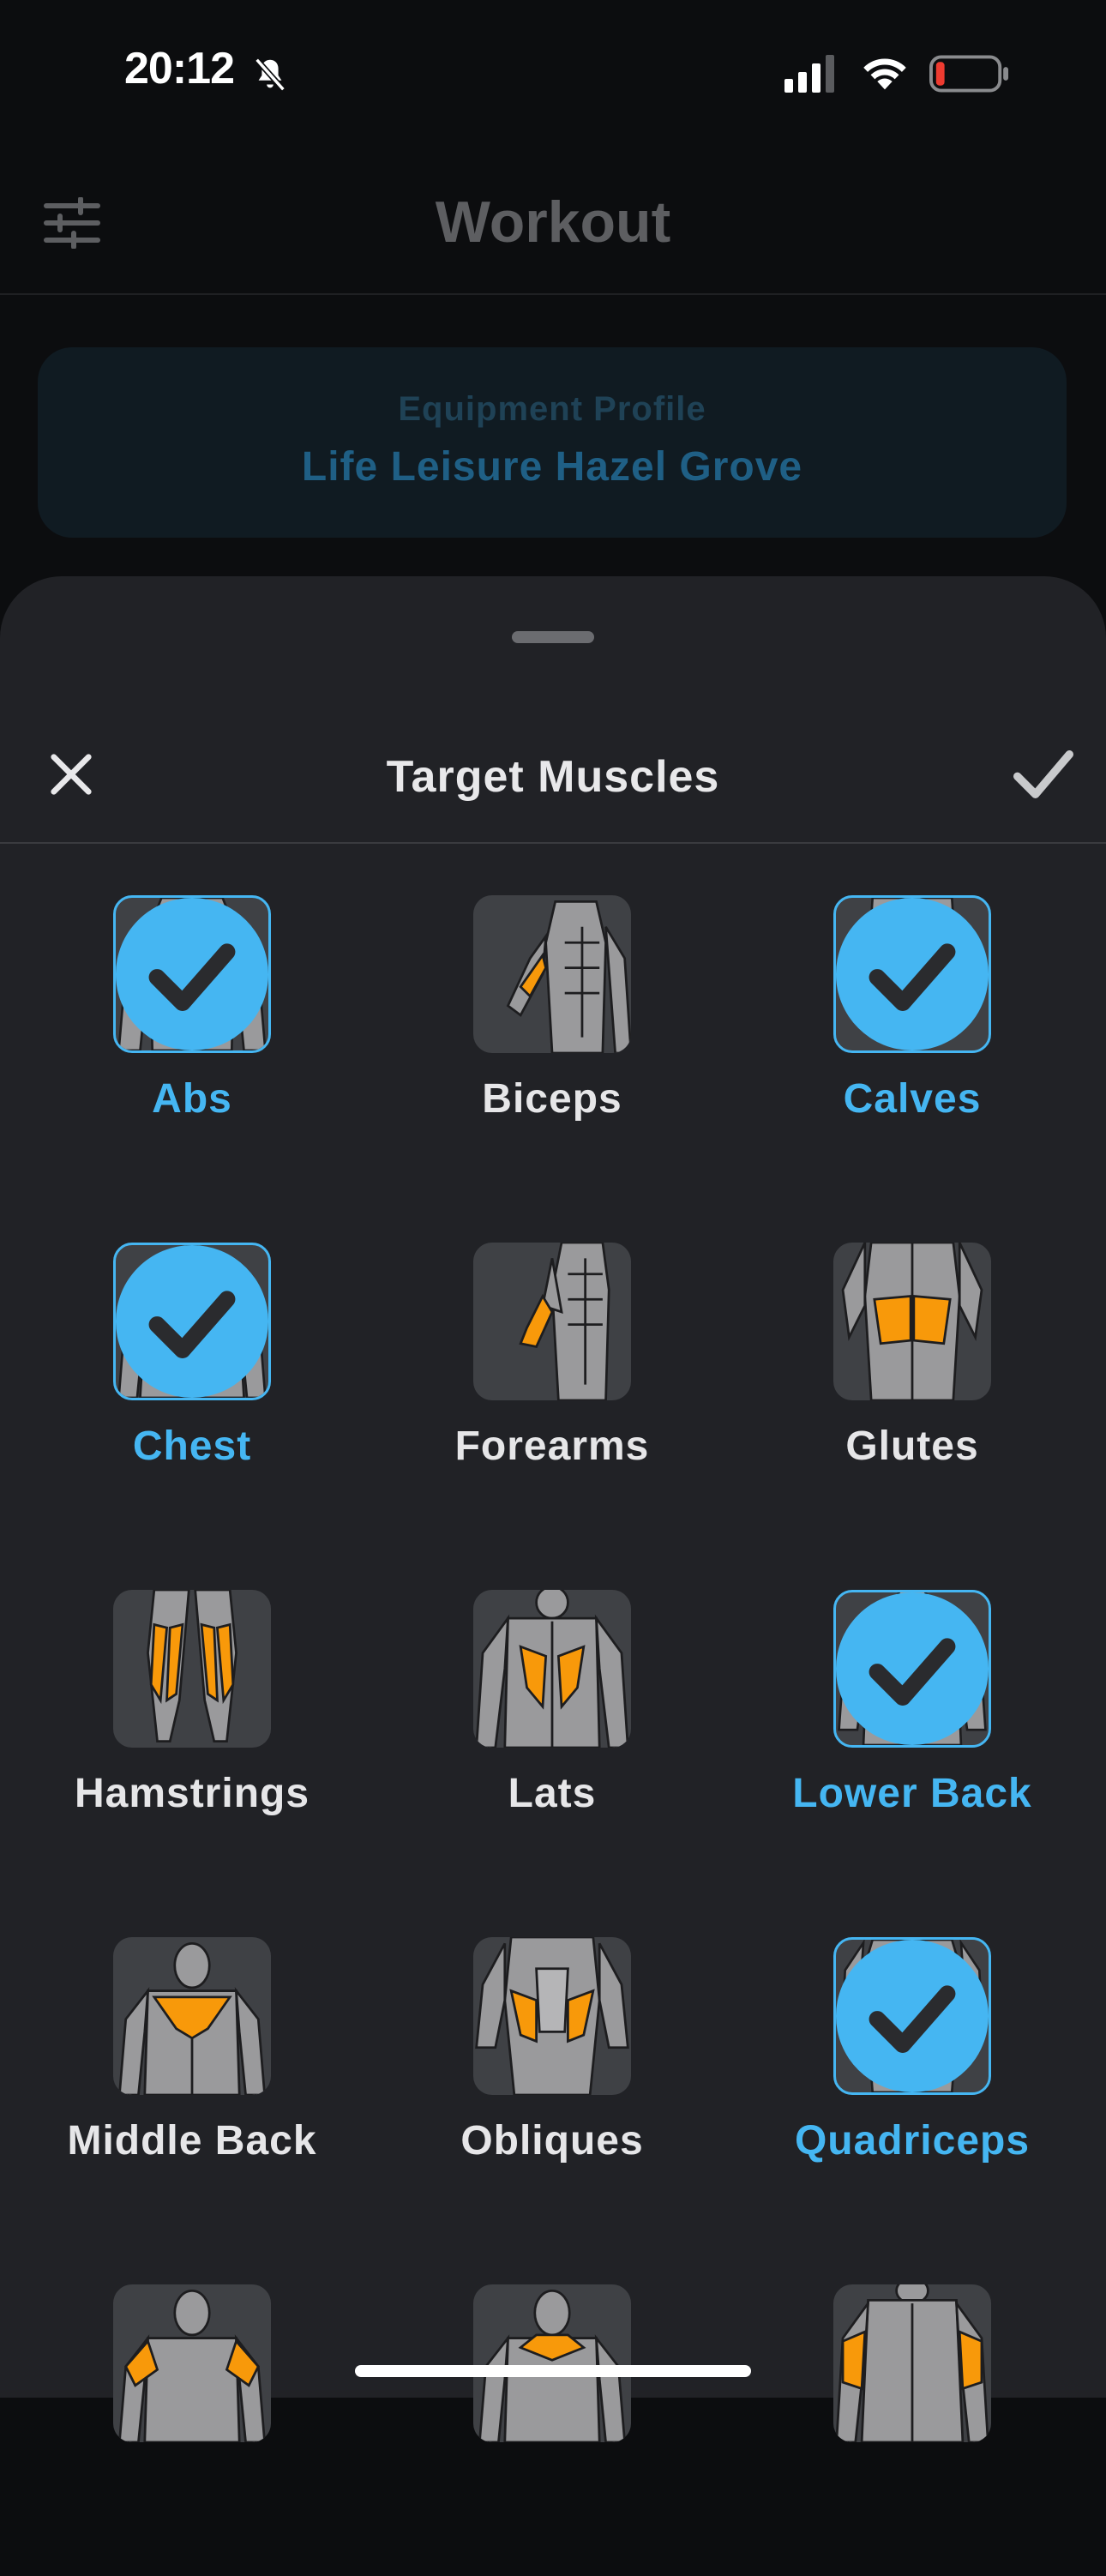  Describe the element at coordinates (192, 1446) in the screenshot. I see `muscle-label: Chest` at that location.